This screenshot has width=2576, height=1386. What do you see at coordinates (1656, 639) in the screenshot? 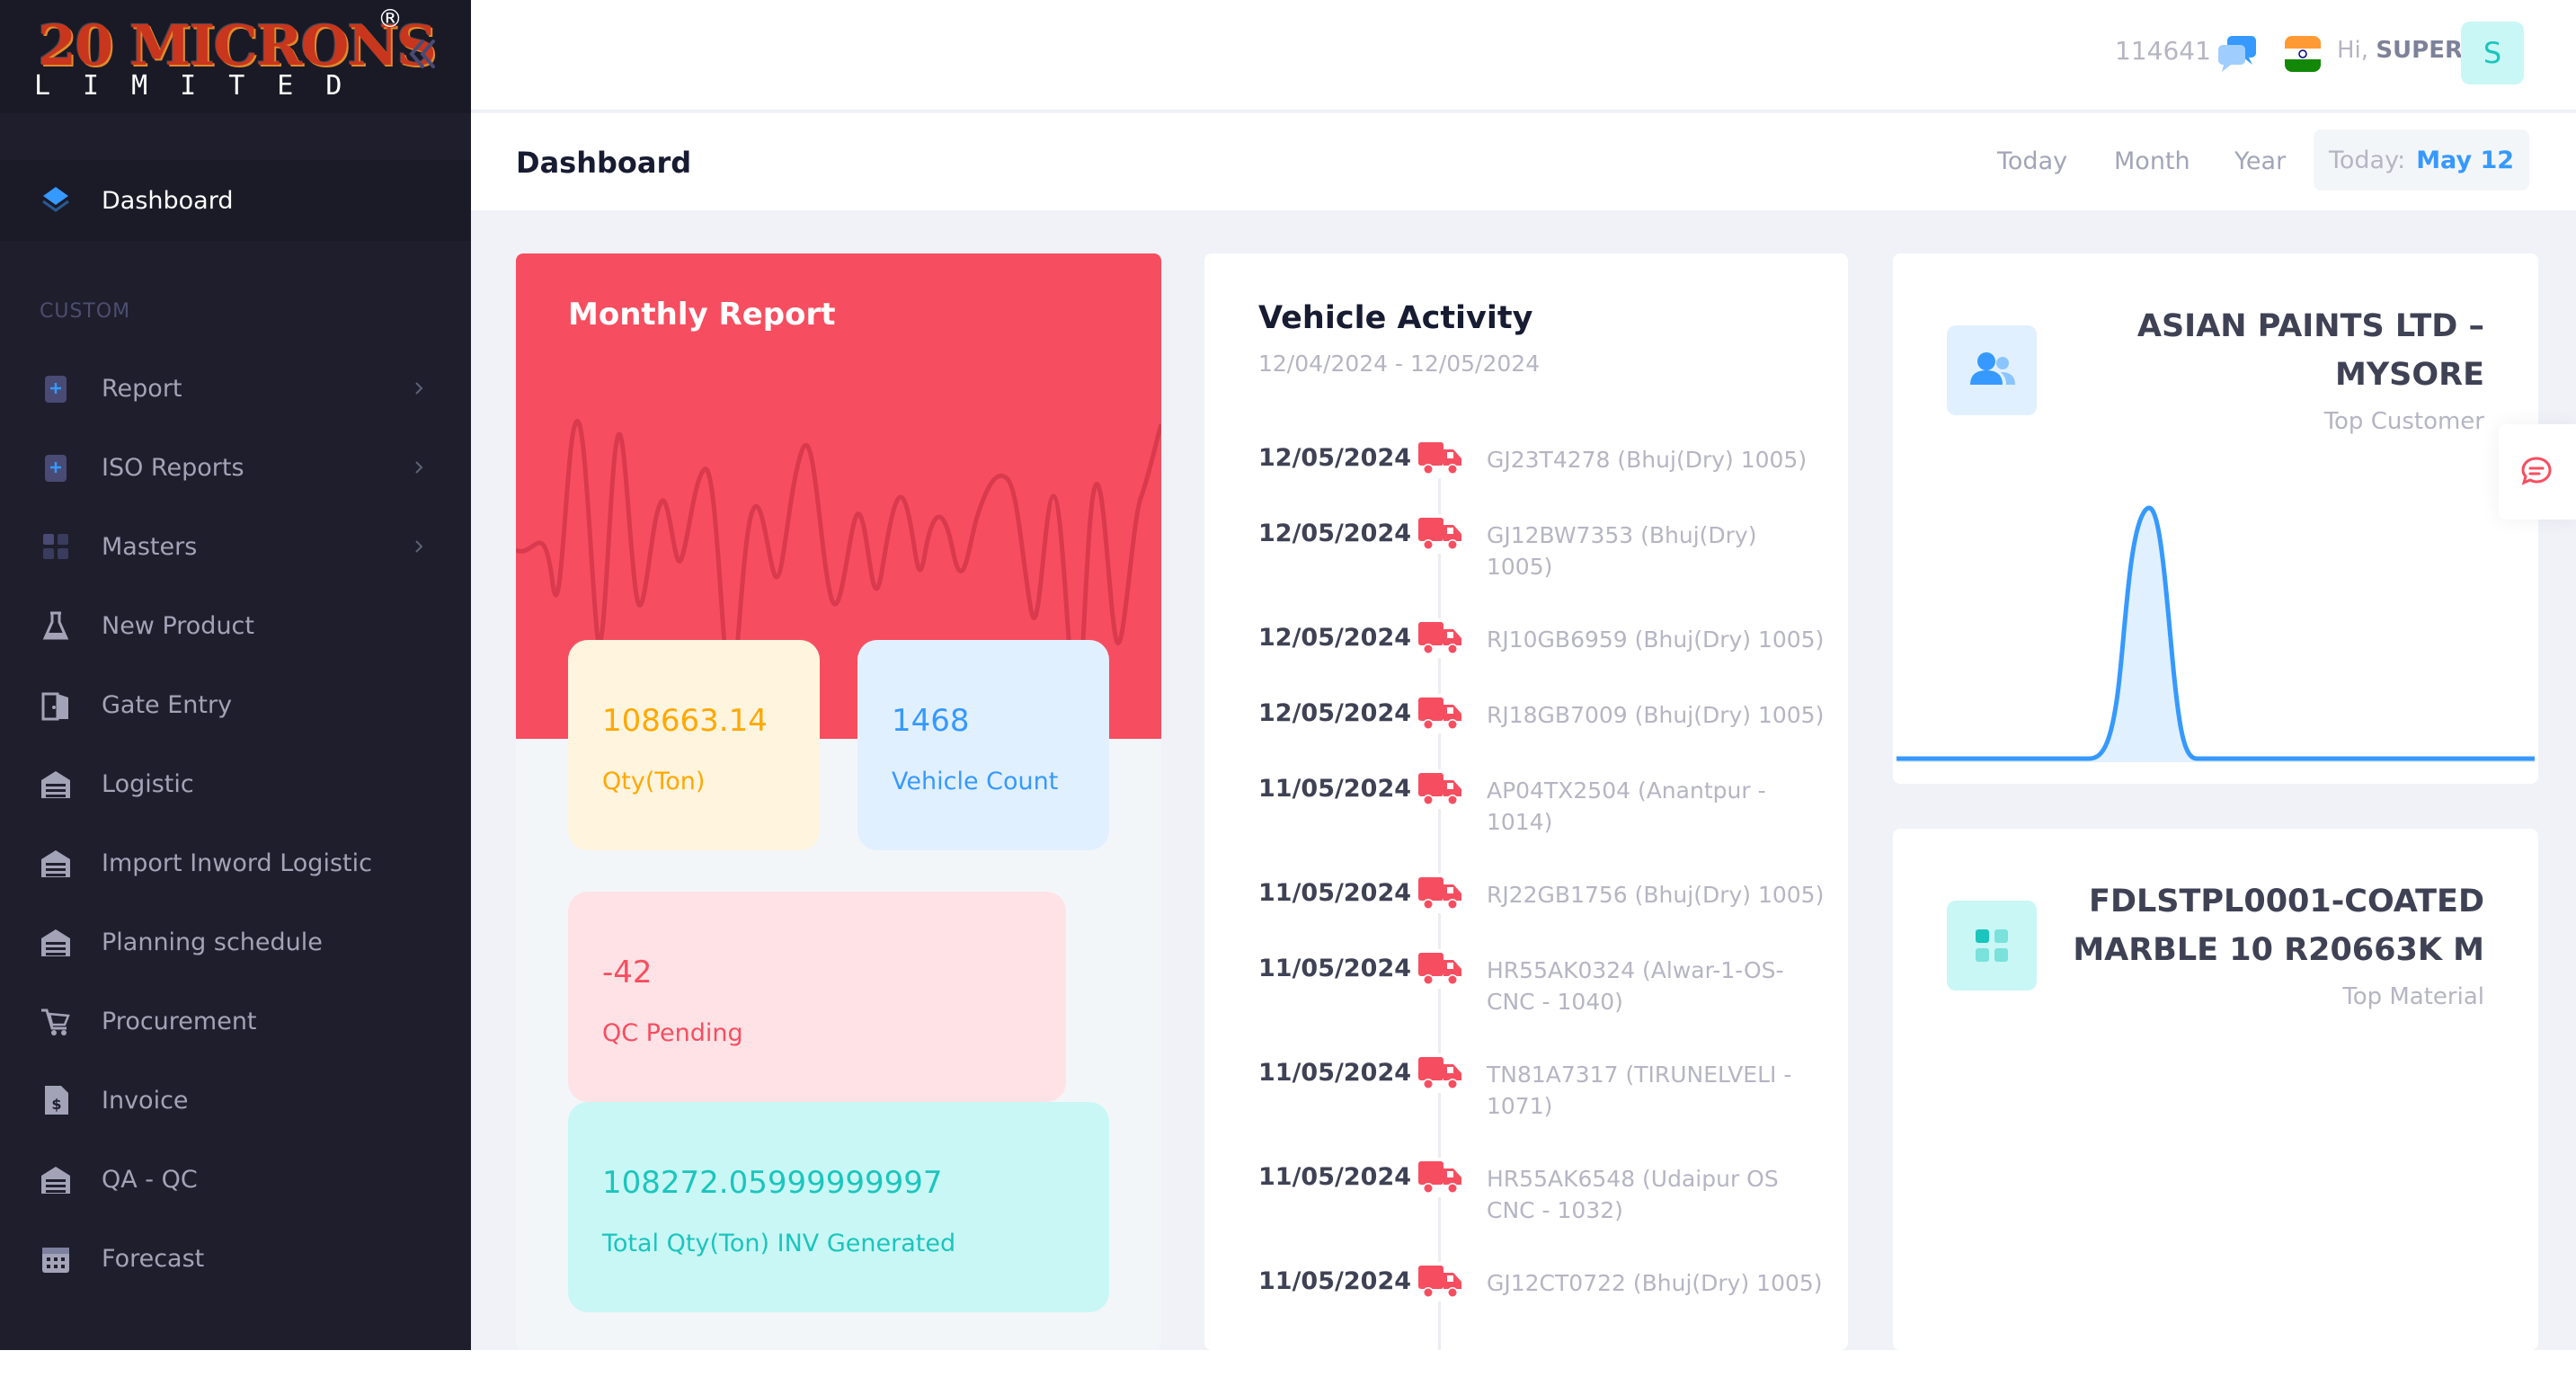
I see `timeline-vehicle-text: RJ10GB6959 (Bhuj(Dry) 1005)` at bounding box center [1656, 639].